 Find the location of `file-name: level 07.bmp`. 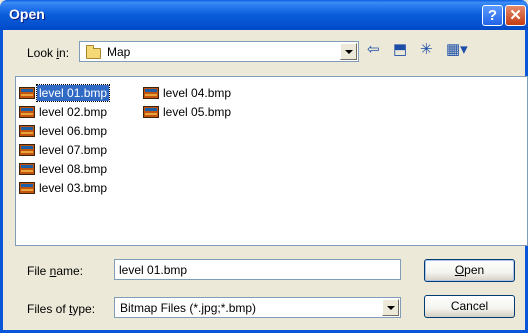

file-name: level 07.bmp is located at coordinates (73, 150).